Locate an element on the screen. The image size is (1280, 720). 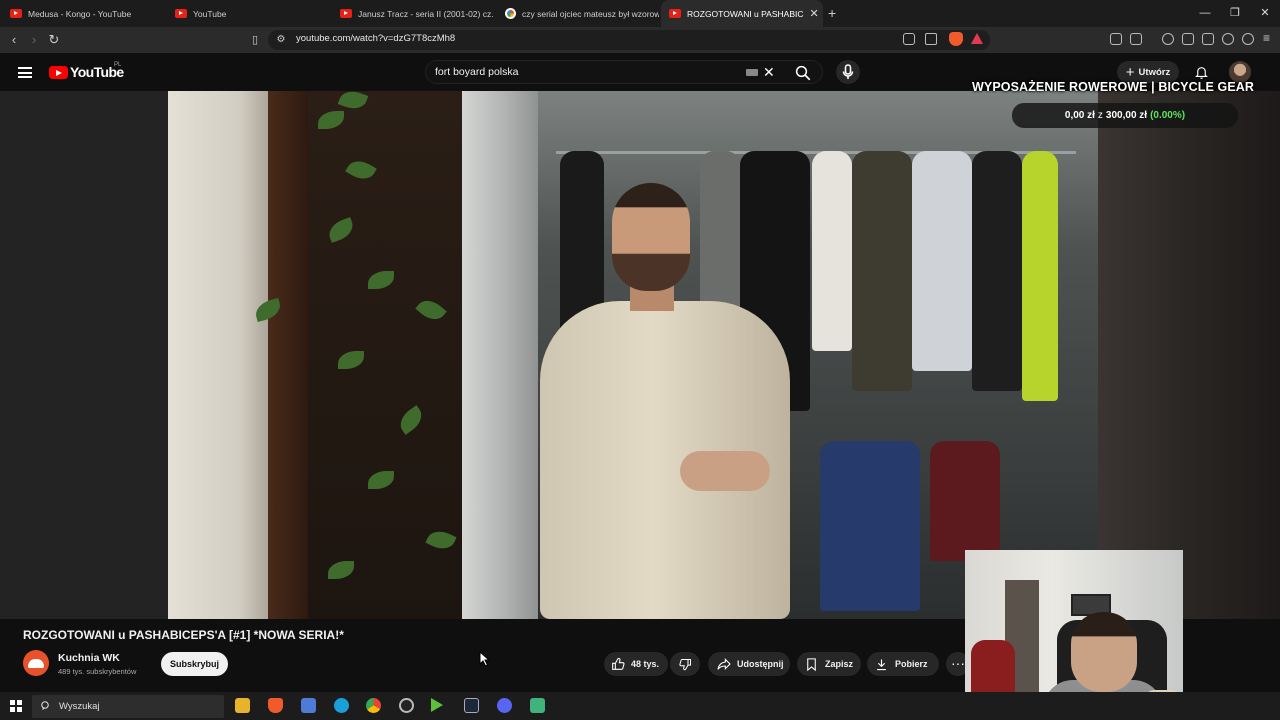
notifications-bell-icon is located at coordinates (1201, 72).